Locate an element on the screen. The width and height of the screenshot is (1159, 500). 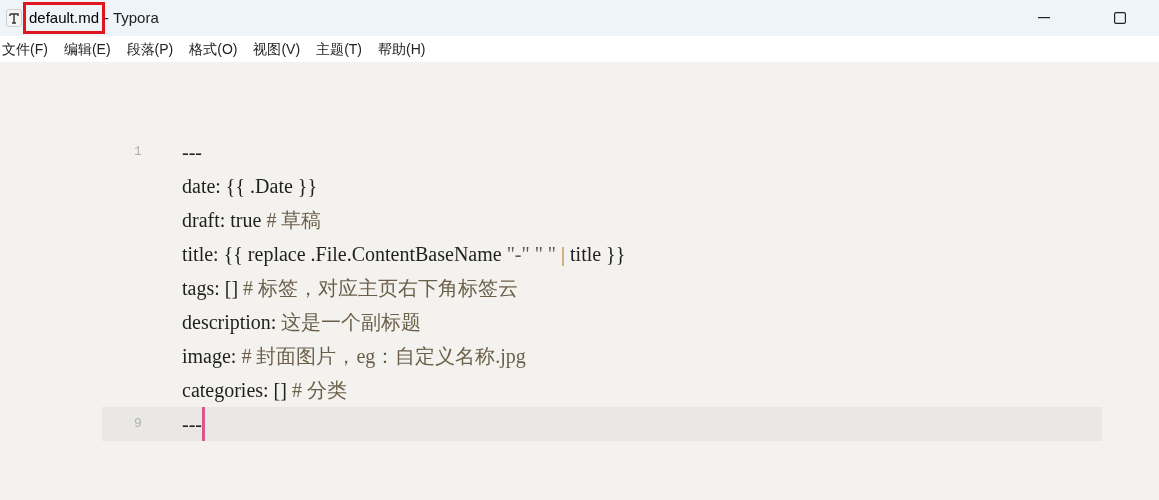
menu-item: 段落(P) is located at coordinates (150, 49).